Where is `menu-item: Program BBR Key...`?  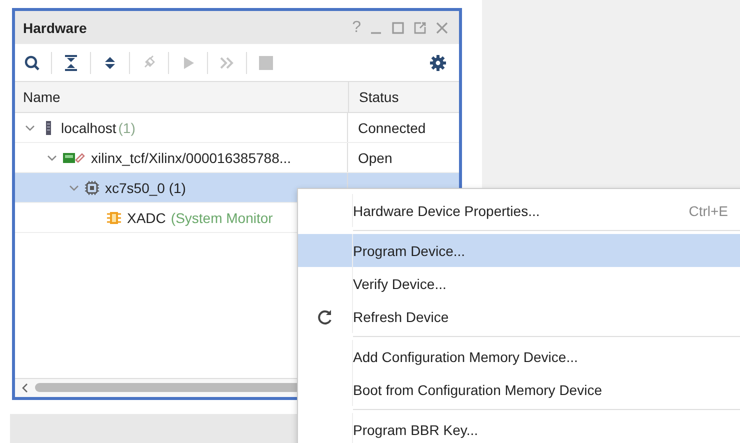 menu-item: Program BBR Key... is located at coordinates (519, 428).